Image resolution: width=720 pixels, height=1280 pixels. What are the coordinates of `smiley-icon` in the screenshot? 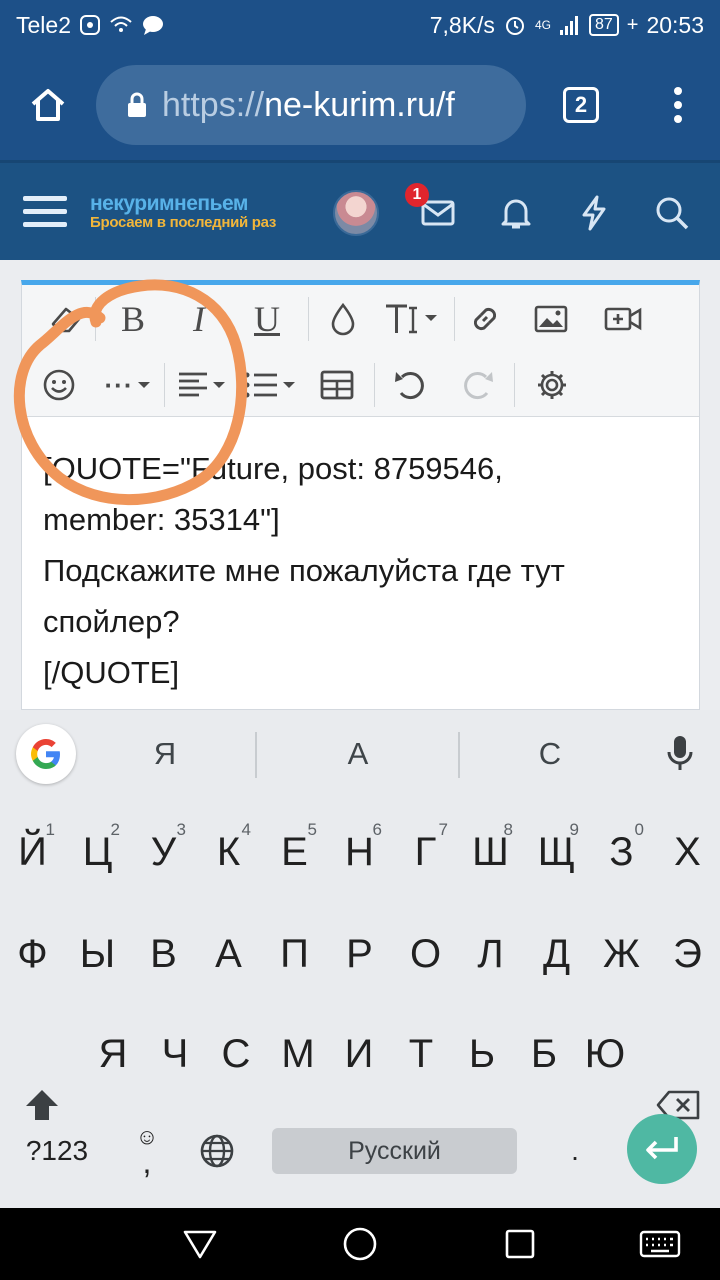 It's located at (59, 385).